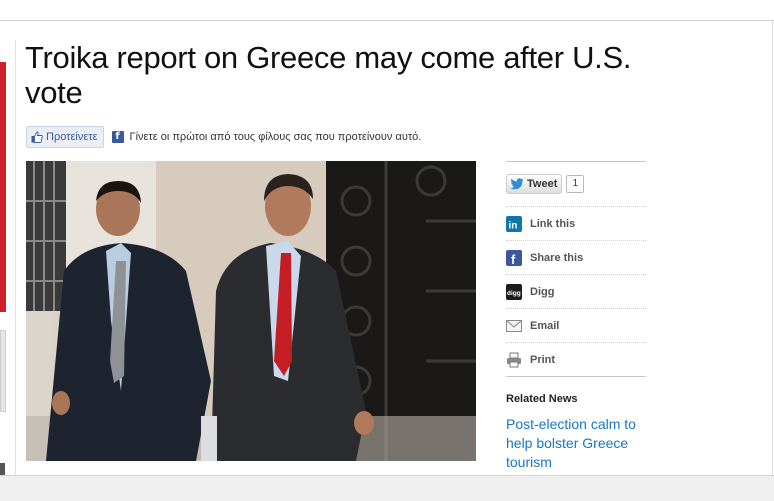 The width and height of the screenshot is (774, 501). What do you see at coordinates (72, 137) in the screenshot?
I see `facebook-like-label: Προτείνετε` at bounding box center [72, 137].